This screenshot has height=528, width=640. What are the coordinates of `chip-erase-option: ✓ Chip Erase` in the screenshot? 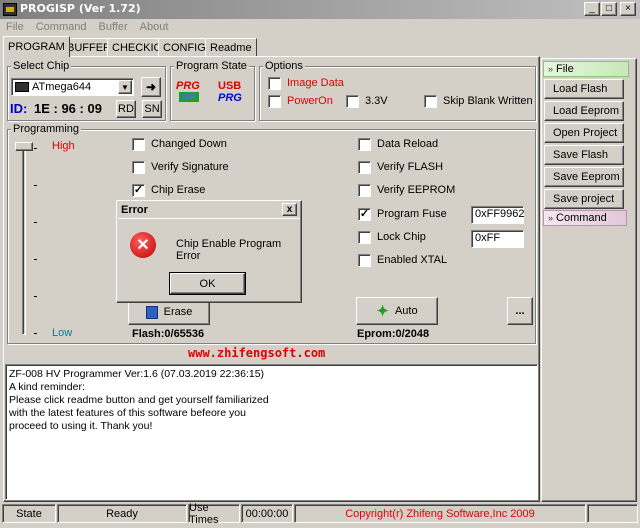 It's located at (168, 190).